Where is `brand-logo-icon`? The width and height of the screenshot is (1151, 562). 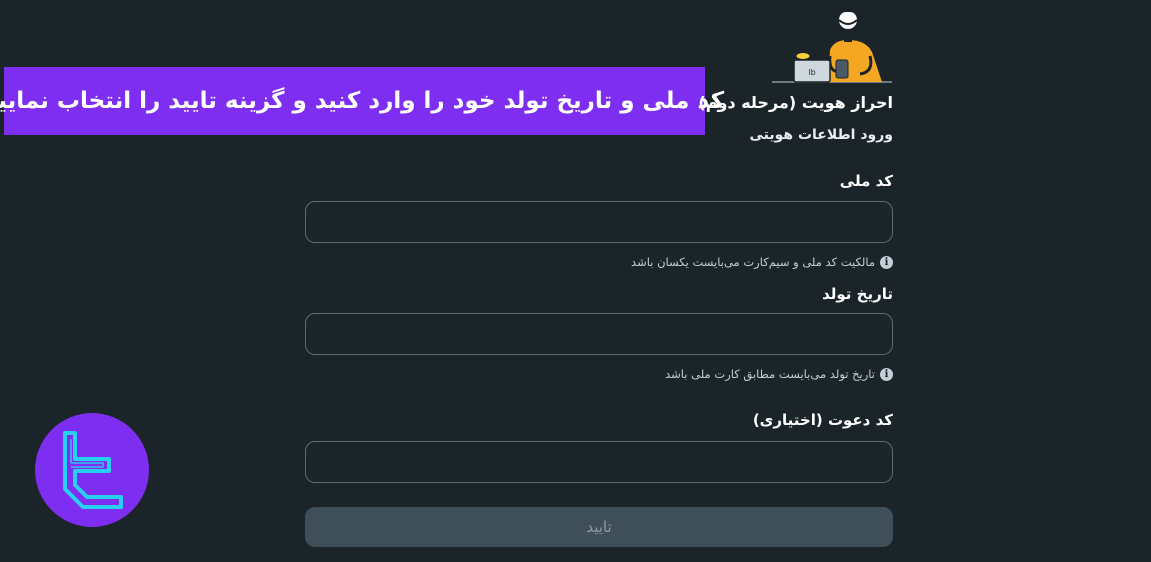
brand-logo-icon is located at coordinates (92, 470).